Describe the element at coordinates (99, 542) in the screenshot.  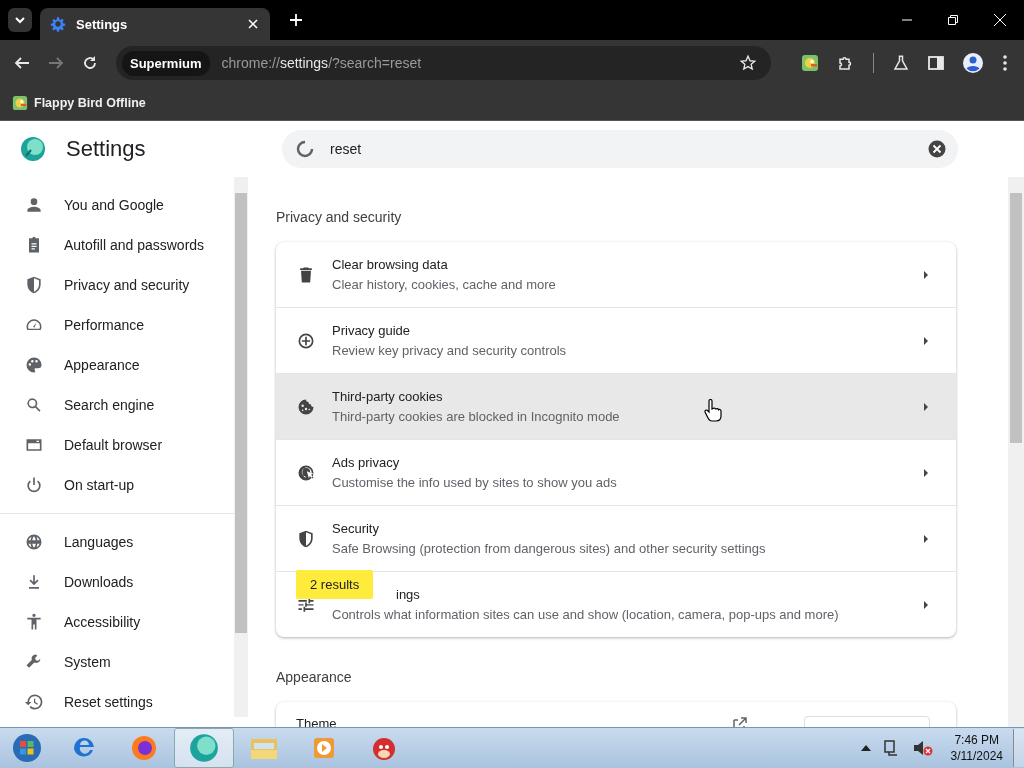
I see `nav-label: Languages` at that location.